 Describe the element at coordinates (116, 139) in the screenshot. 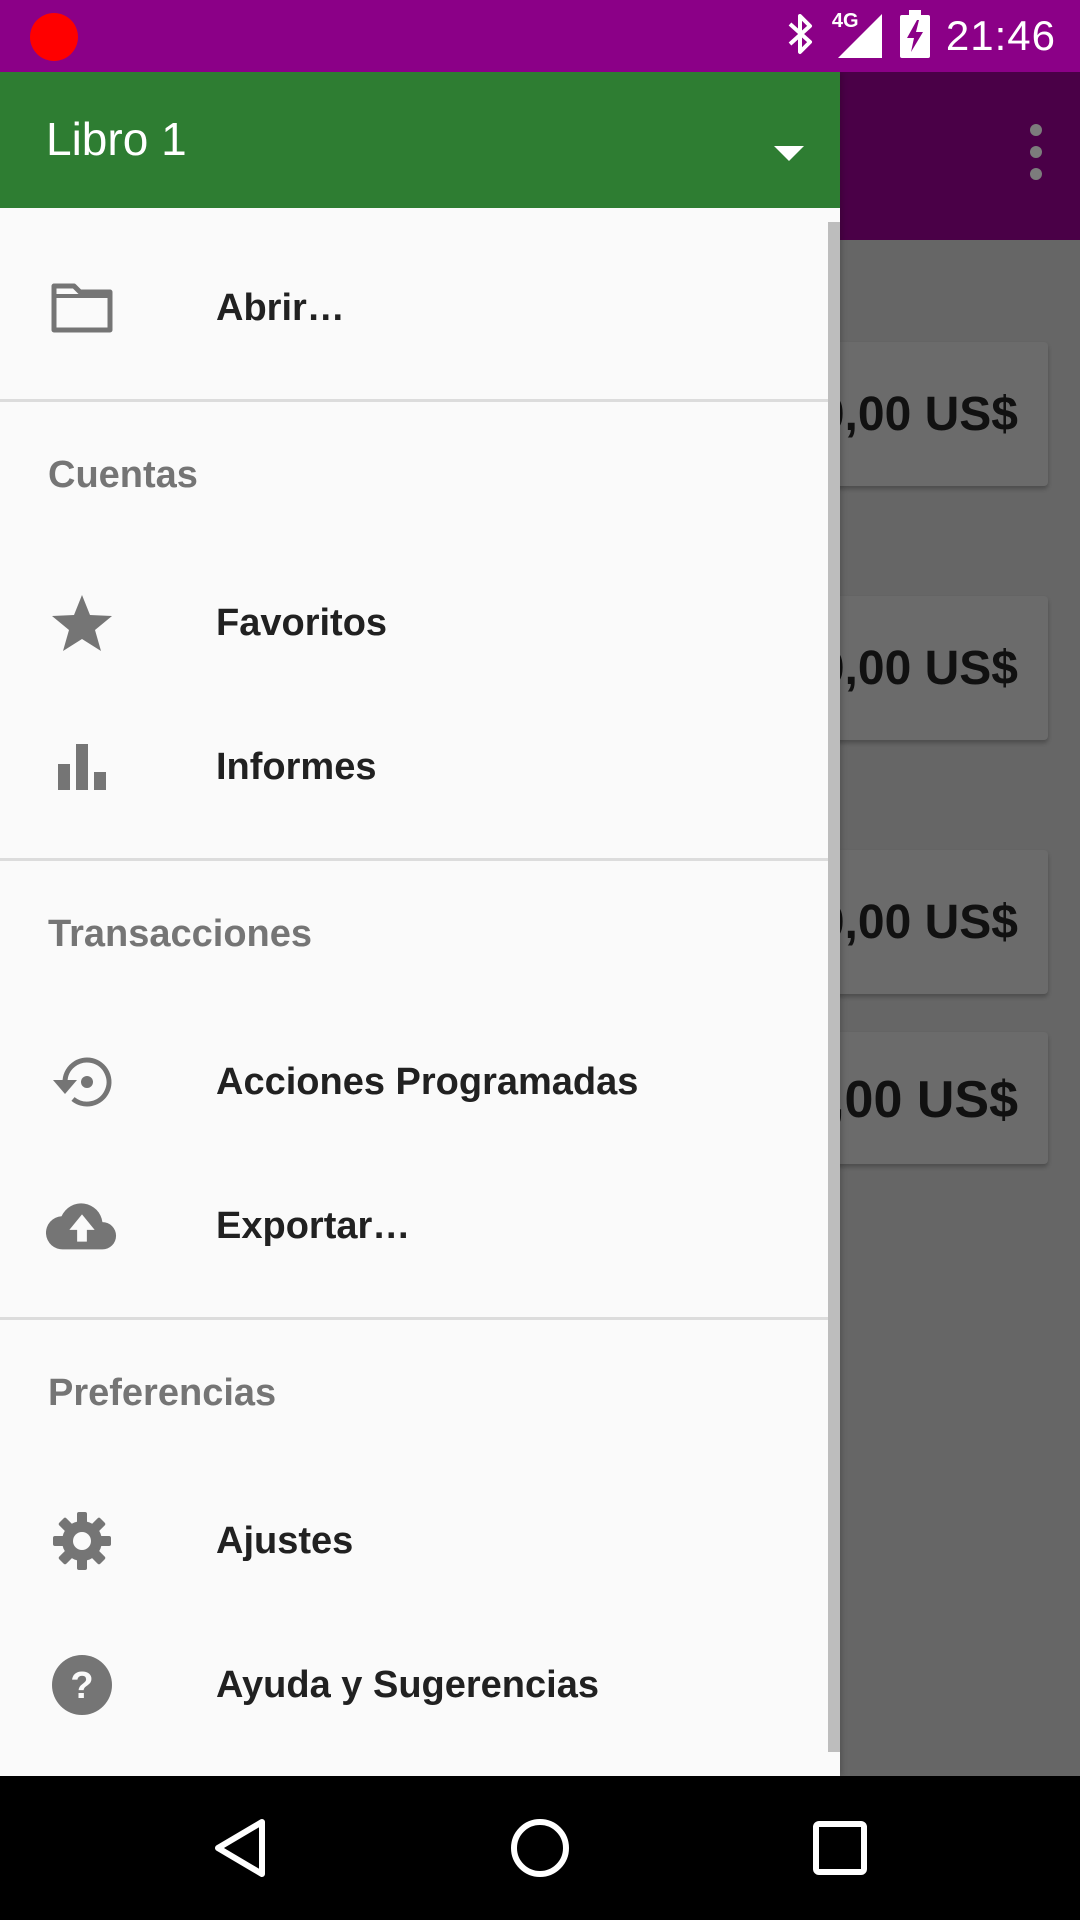

I see `book-name: Libro 1` at that location.